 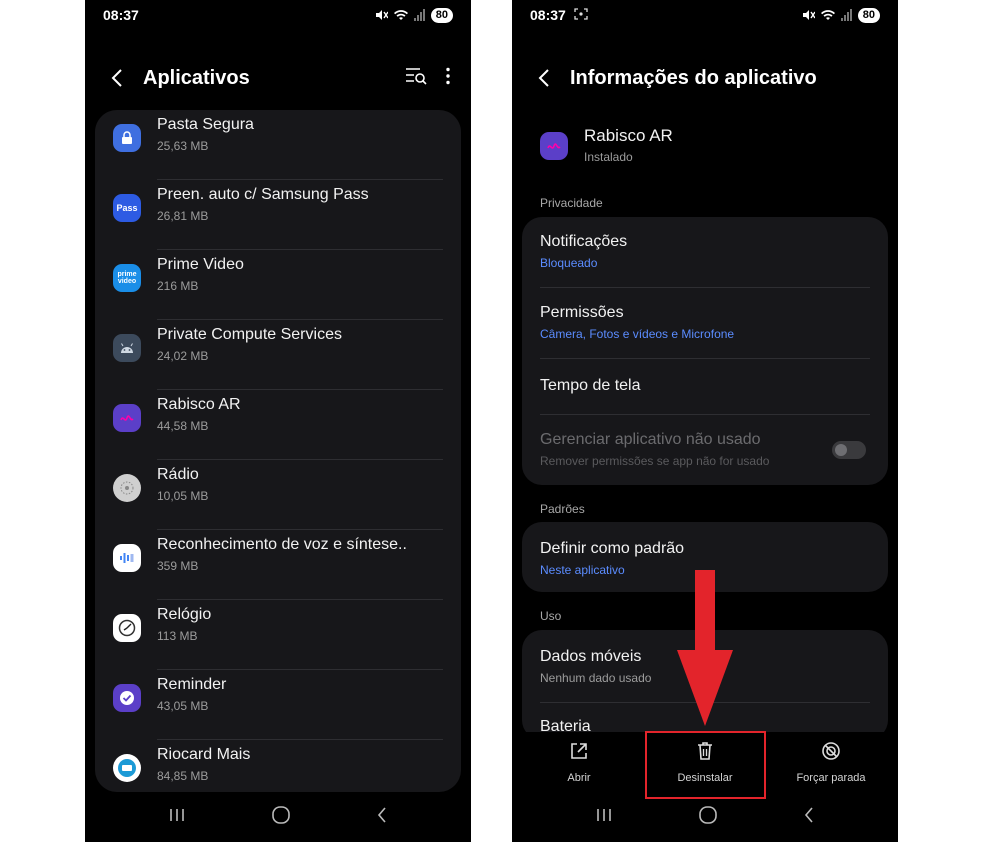 I want to click on lock-folder-icon, so click(x=127, y=138).